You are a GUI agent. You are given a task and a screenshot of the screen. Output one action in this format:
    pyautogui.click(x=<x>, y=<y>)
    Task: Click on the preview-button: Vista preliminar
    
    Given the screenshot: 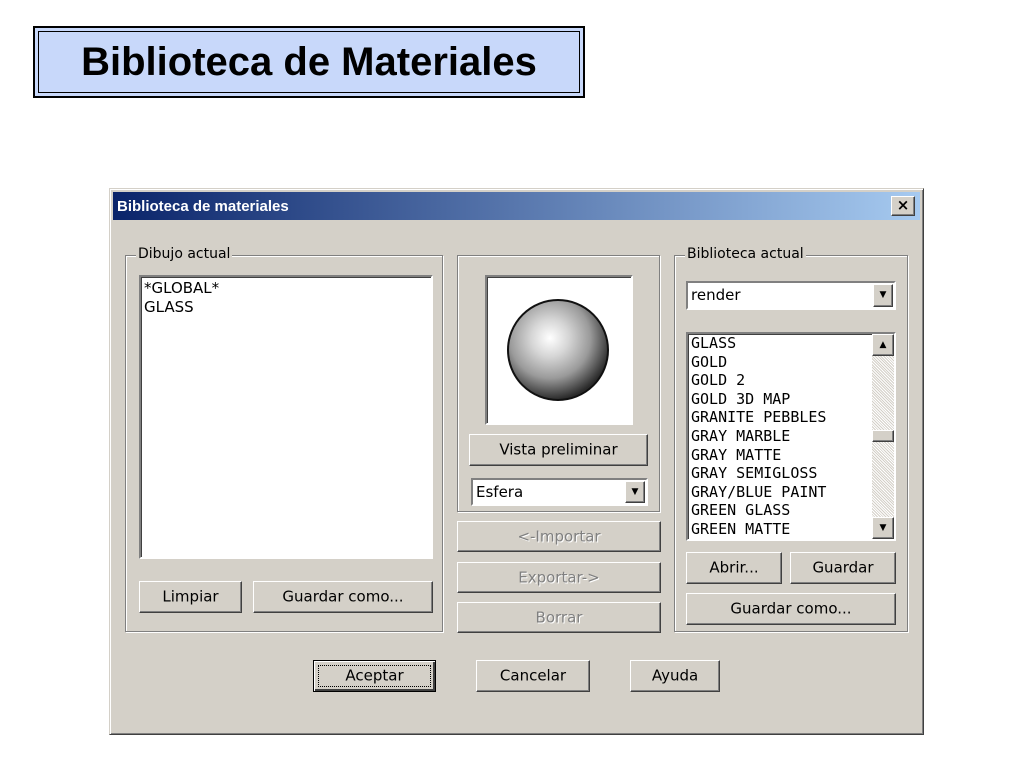 What is the action you would take?
    pyautogui.click(x=558, y=450)
    